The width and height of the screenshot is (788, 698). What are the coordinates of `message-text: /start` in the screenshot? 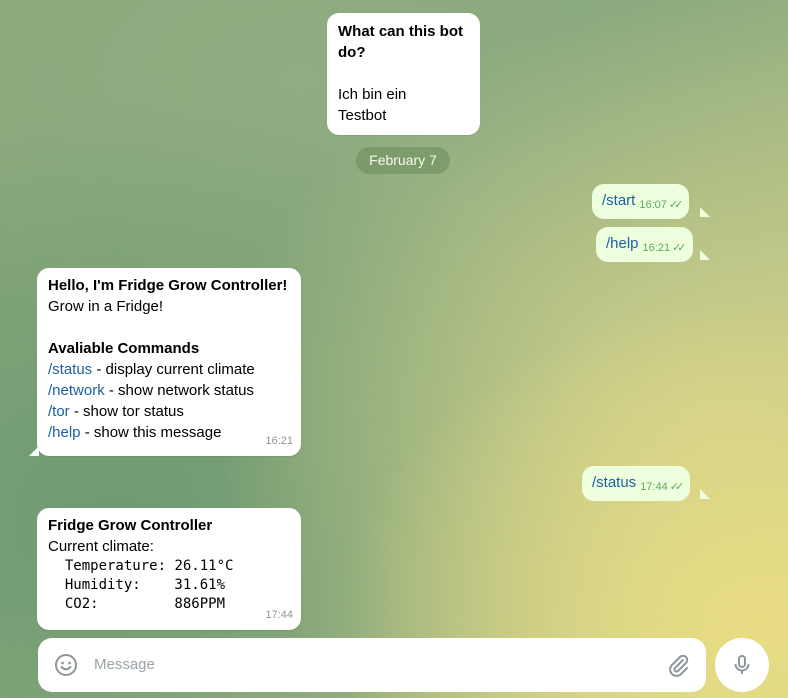 It's located at (619, 200).